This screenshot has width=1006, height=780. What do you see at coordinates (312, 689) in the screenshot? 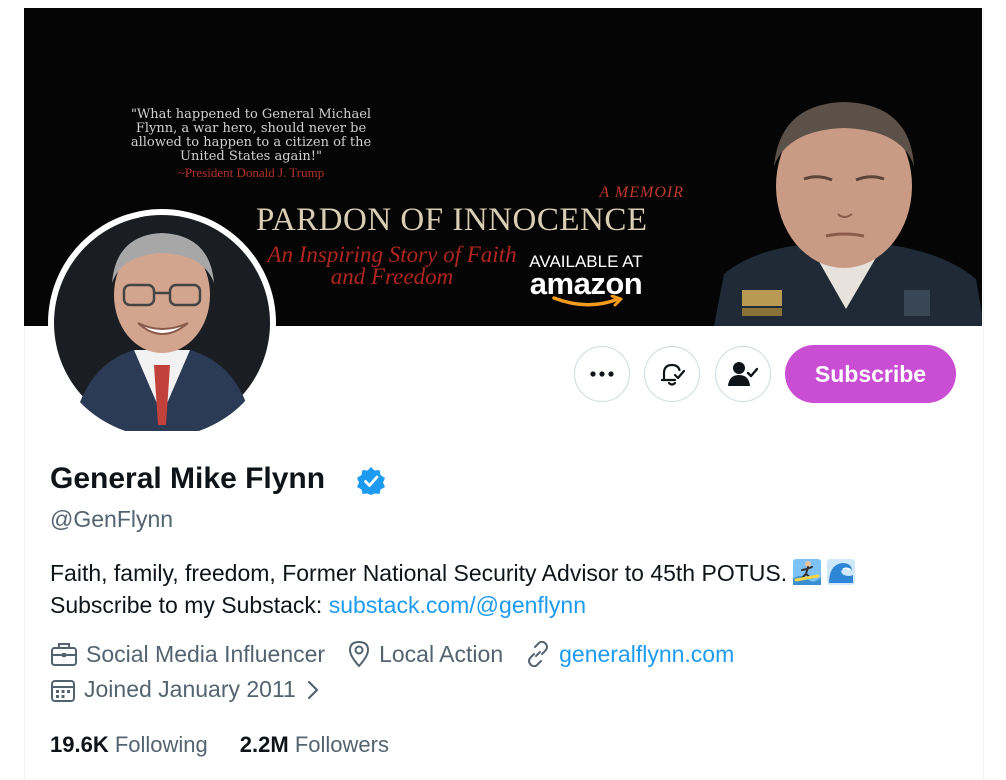
I see `chevron-right-icon` at bounding box center [312, 689].